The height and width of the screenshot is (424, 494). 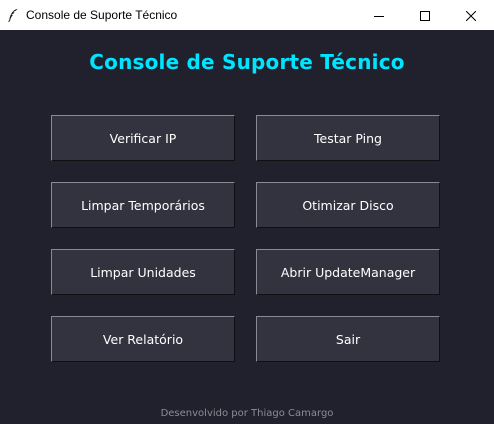 I want to click on feather-icon, so click(x=13, y=15).